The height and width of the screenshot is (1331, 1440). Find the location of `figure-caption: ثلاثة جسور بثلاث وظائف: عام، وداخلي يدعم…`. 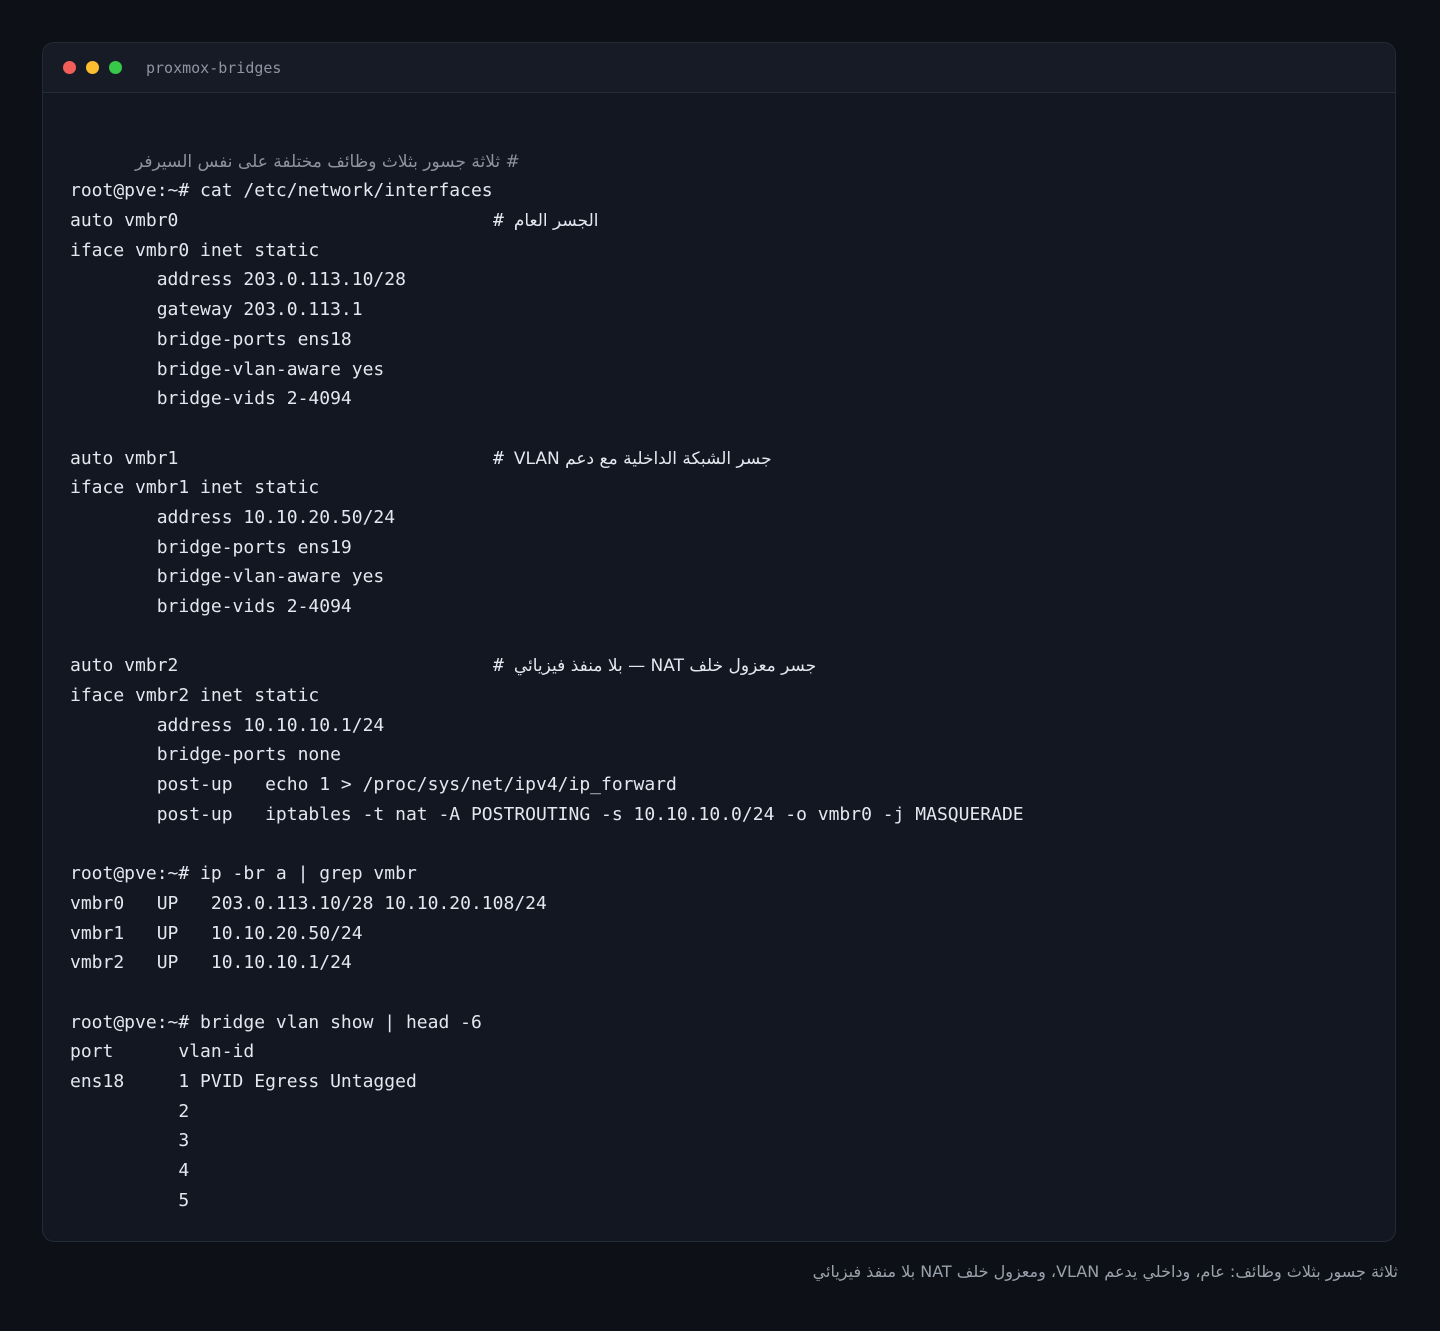

figure-caption: ثلاثة جسور بثلاث وظائف: عام، وداخلي يدعم… is located at coordinates (1105, 1271).